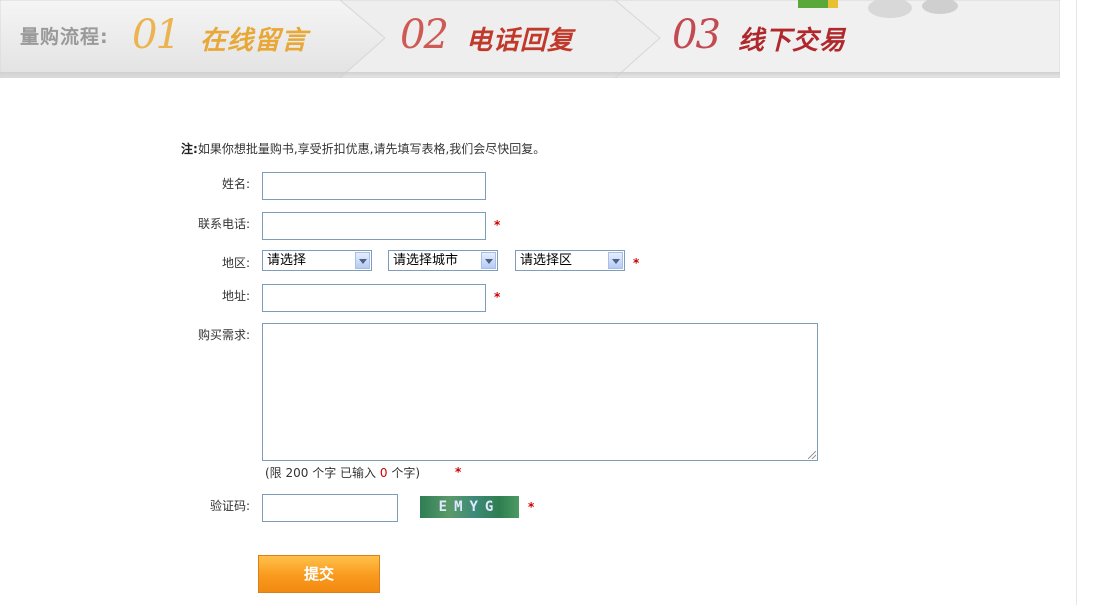 This screenshot has height=605, width=1101. Describe the element at coordinates (636, 263) in the screenshot. I see `region-required-mark: *` at that location.